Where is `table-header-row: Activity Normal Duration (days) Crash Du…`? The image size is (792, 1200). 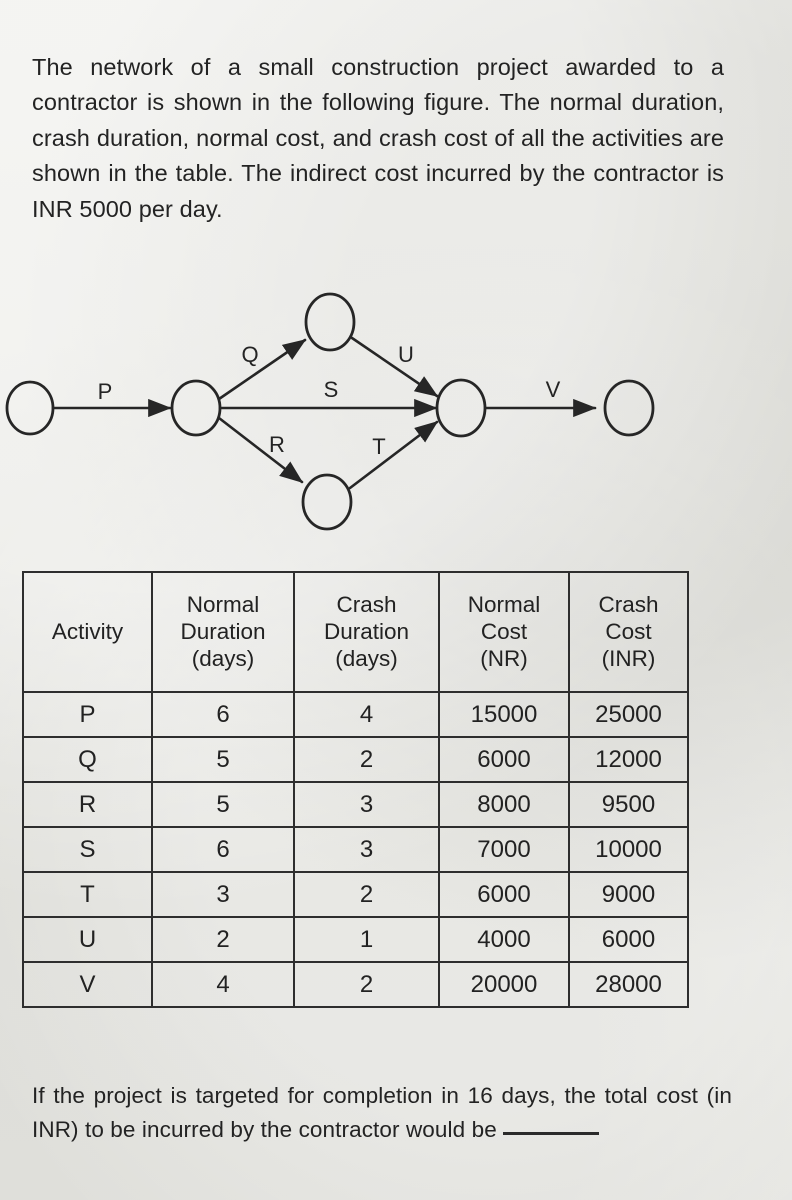 table-header-row: Activity Normal Duration (days) Crash Du… is located at coordinates (355, 632).